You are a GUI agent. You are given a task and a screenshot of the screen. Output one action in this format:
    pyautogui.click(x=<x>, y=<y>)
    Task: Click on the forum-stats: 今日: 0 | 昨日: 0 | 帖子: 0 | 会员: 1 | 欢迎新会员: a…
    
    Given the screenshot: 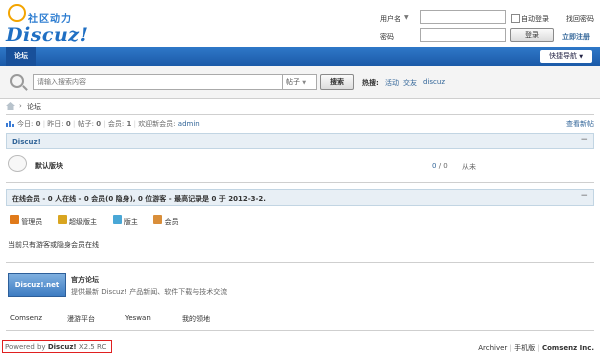 What is the action you would take?
    pyautogui.click(x=108, y=124)
    